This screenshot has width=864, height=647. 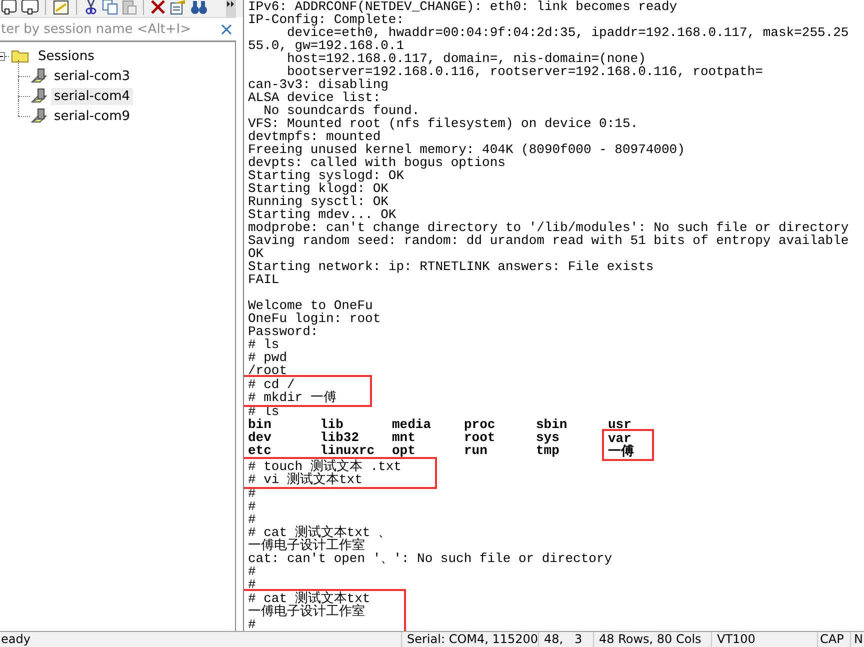 What do you see at coordinates (231, 8) in the screenshot?
I see `toolbar-overflow-icon` at bounding box center [231, 8].